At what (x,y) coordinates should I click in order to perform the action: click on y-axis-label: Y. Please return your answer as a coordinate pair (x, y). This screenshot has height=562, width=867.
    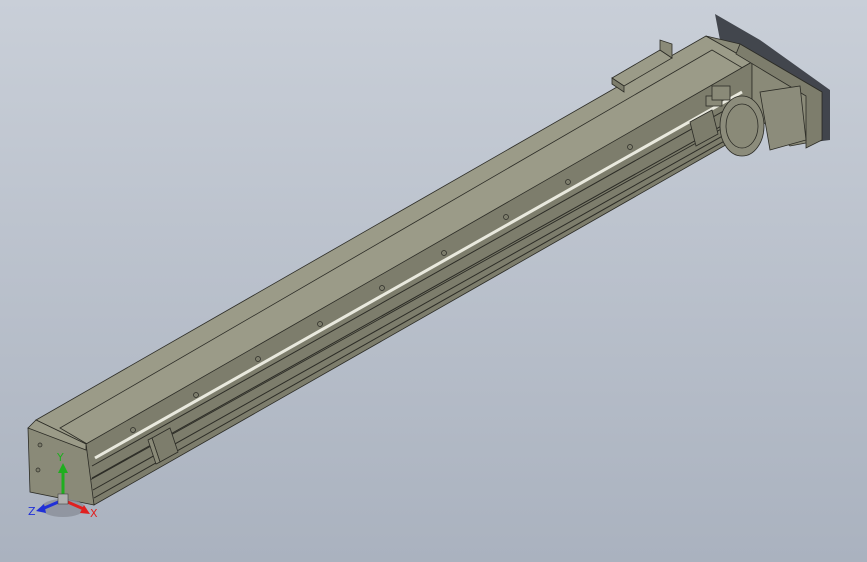
    Looking at the image, I should click on (60, 457).